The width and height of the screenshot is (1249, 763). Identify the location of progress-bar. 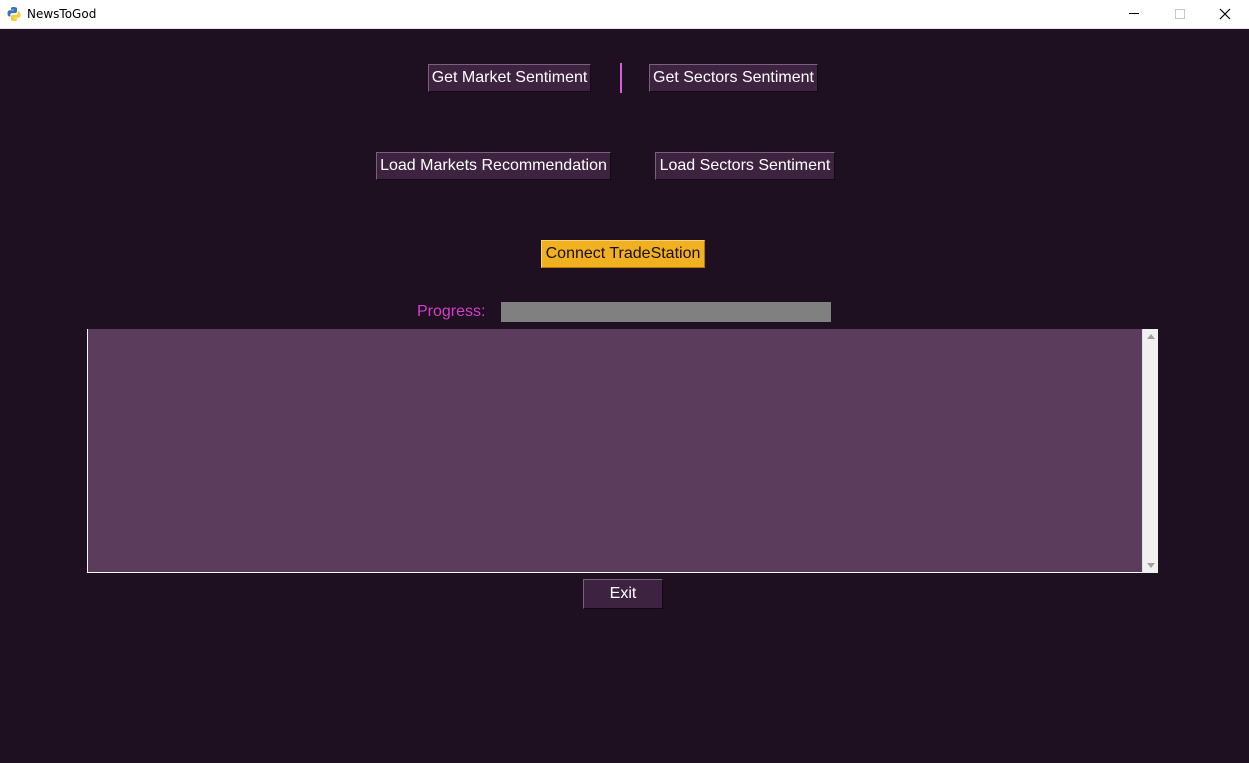
(666, 312).